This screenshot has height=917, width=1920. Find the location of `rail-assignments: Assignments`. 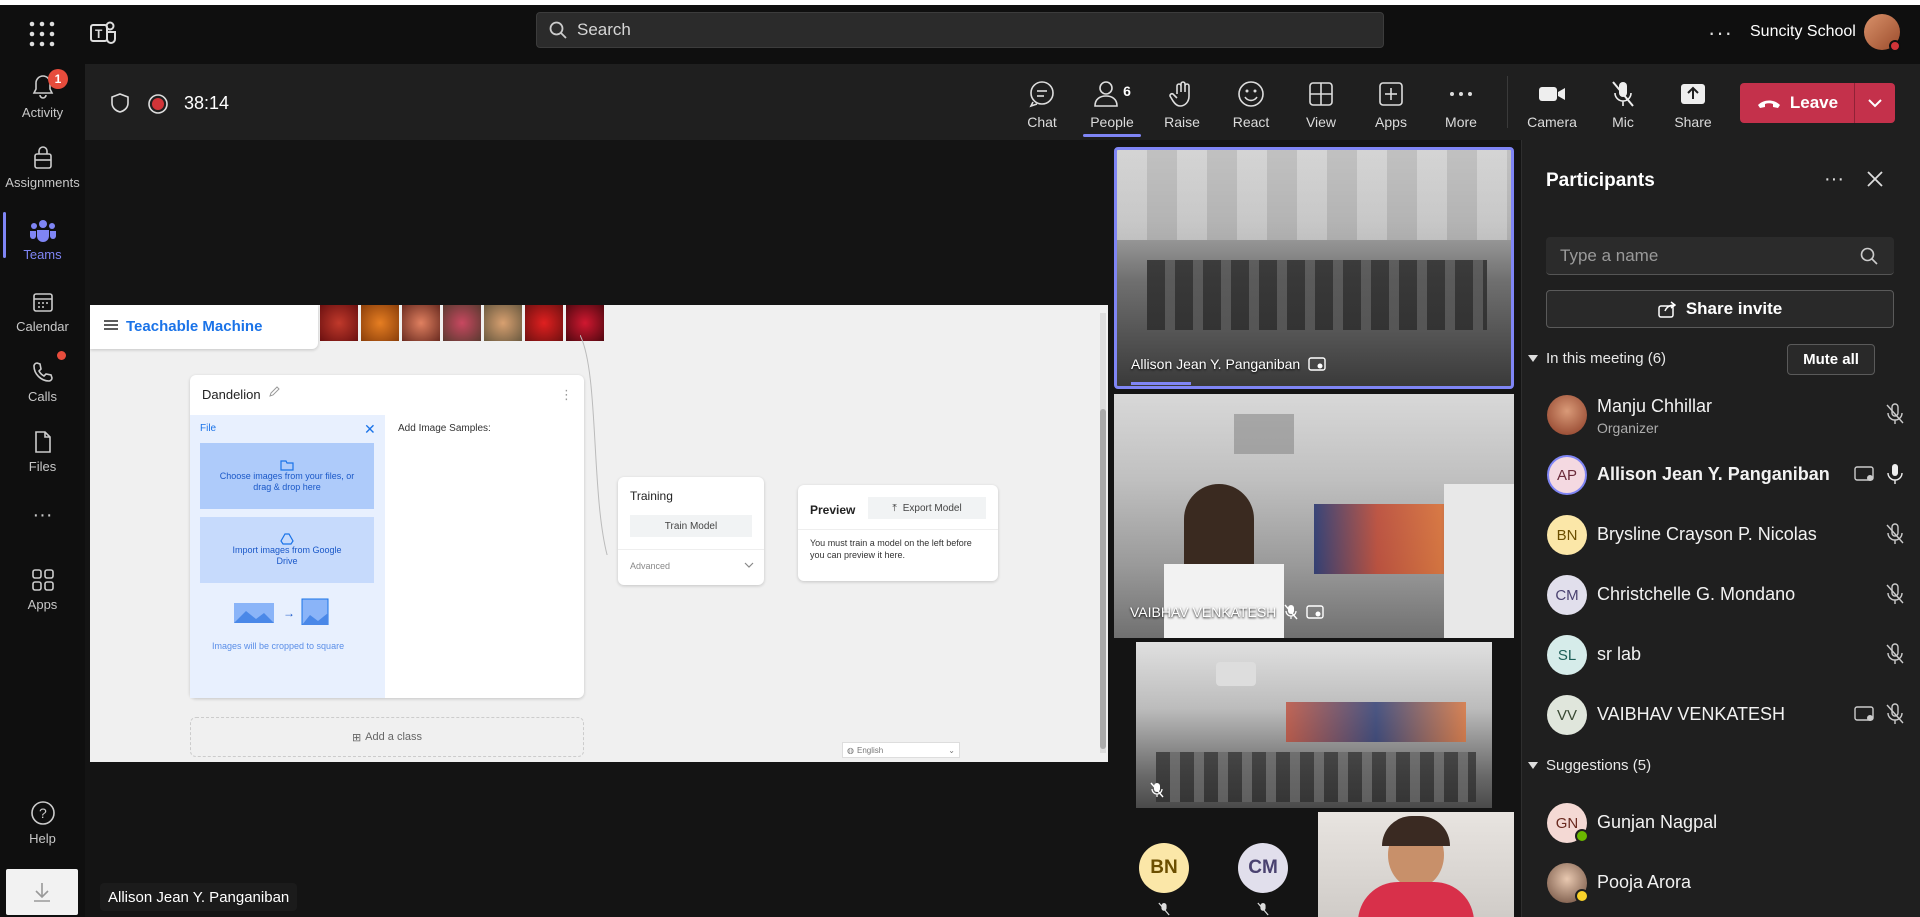

rail-assignments: Assignments is located at coordinates (42, 168).